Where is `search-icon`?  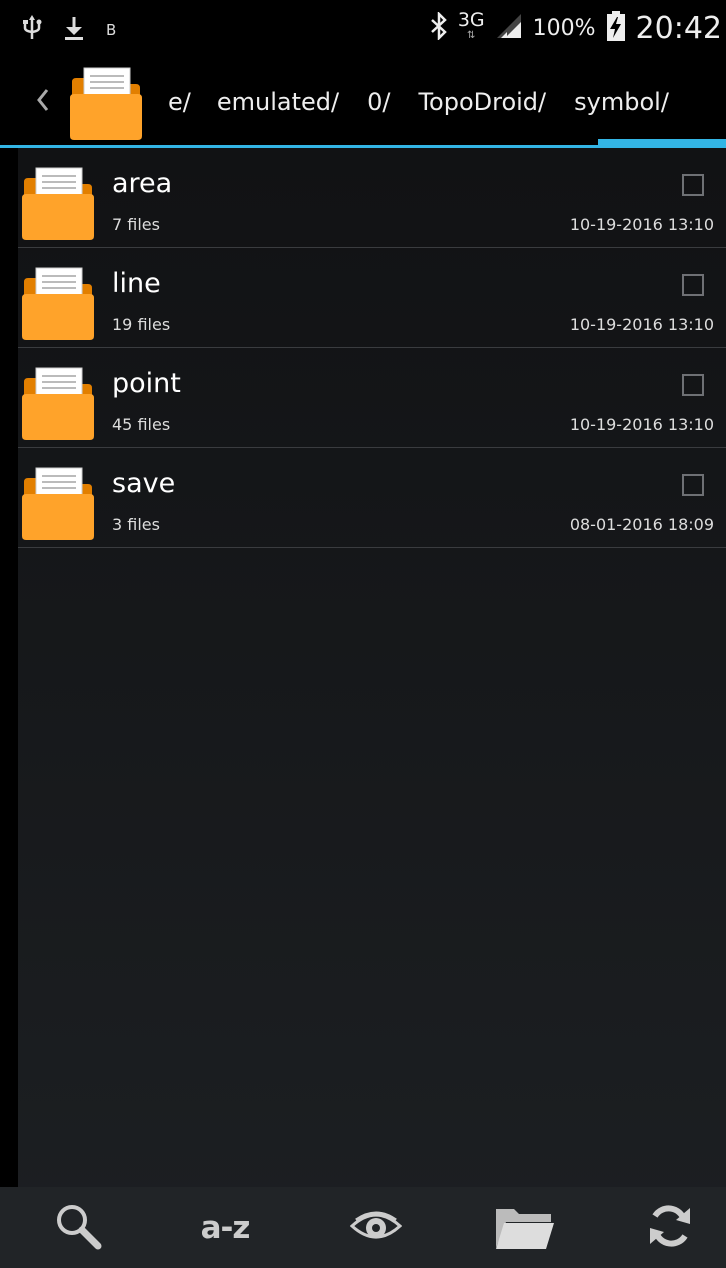
search-icon is located at coordinates (78, 1228).